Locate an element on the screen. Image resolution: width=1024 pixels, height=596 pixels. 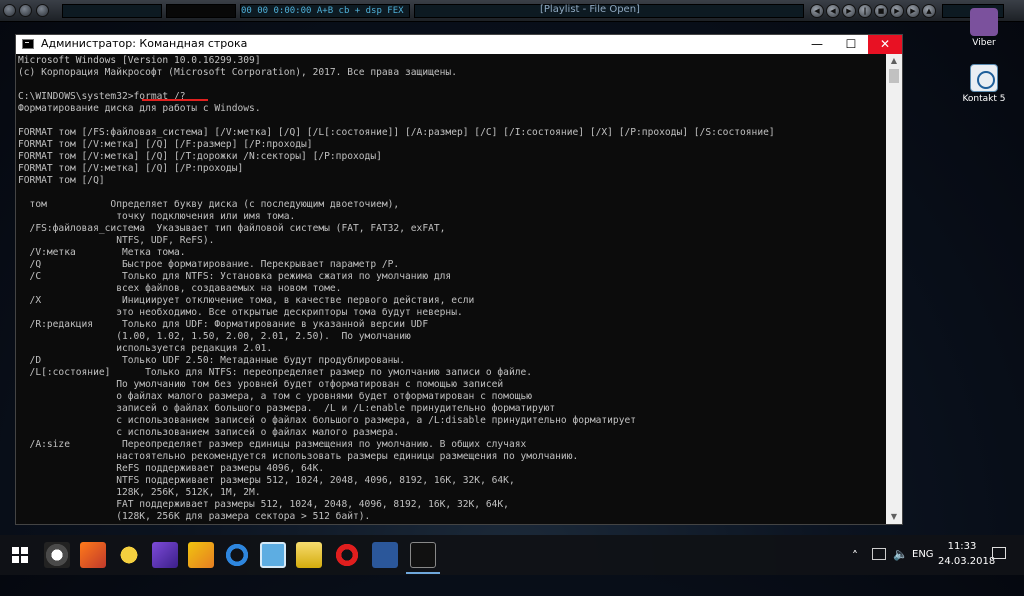
player-menu-button is located at coordinates (9, 10).